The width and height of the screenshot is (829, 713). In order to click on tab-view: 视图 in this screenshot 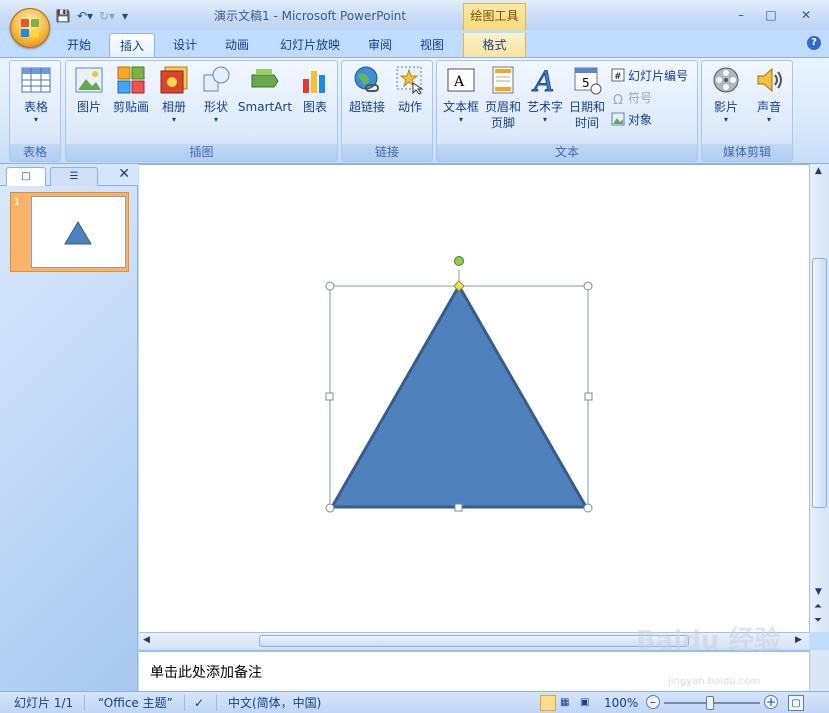, I will do `click(432, 45)`.